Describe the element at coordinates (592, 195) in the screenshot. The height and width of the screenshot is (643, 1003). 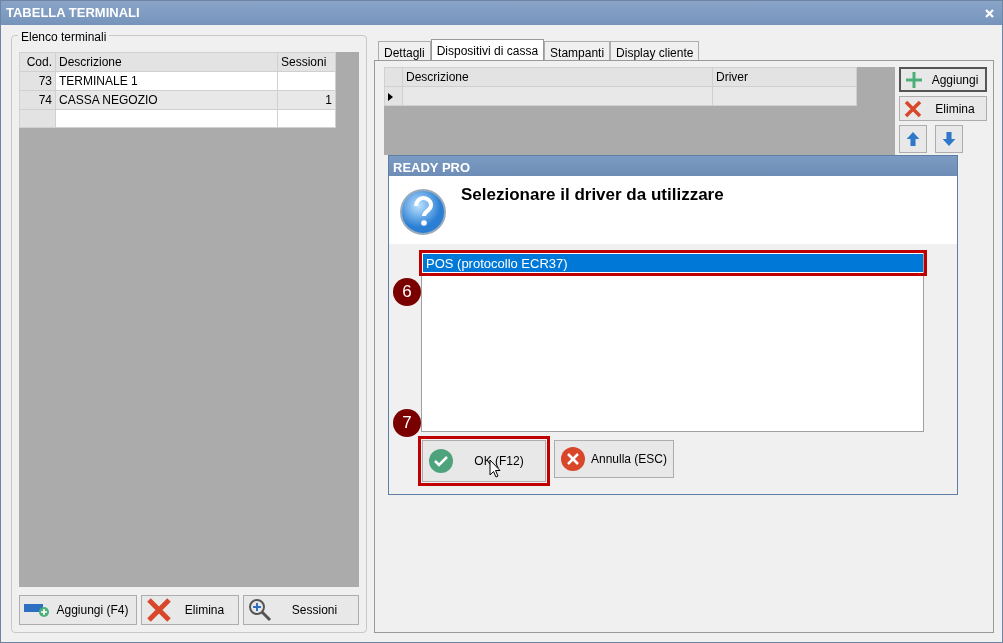
I see `dialog-message: Selezionare il driver da utilizzare` at that location.